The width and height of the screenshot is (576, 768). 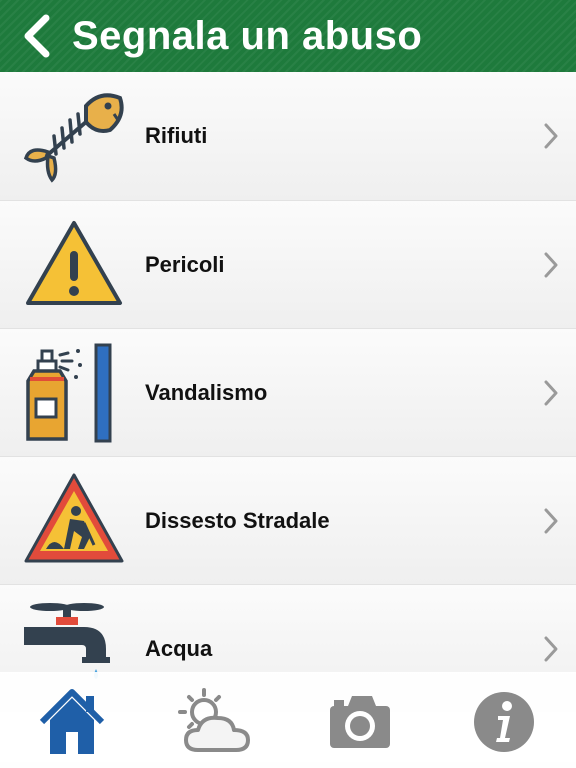 I want to click on tab-info, so click(x=504, y=722).